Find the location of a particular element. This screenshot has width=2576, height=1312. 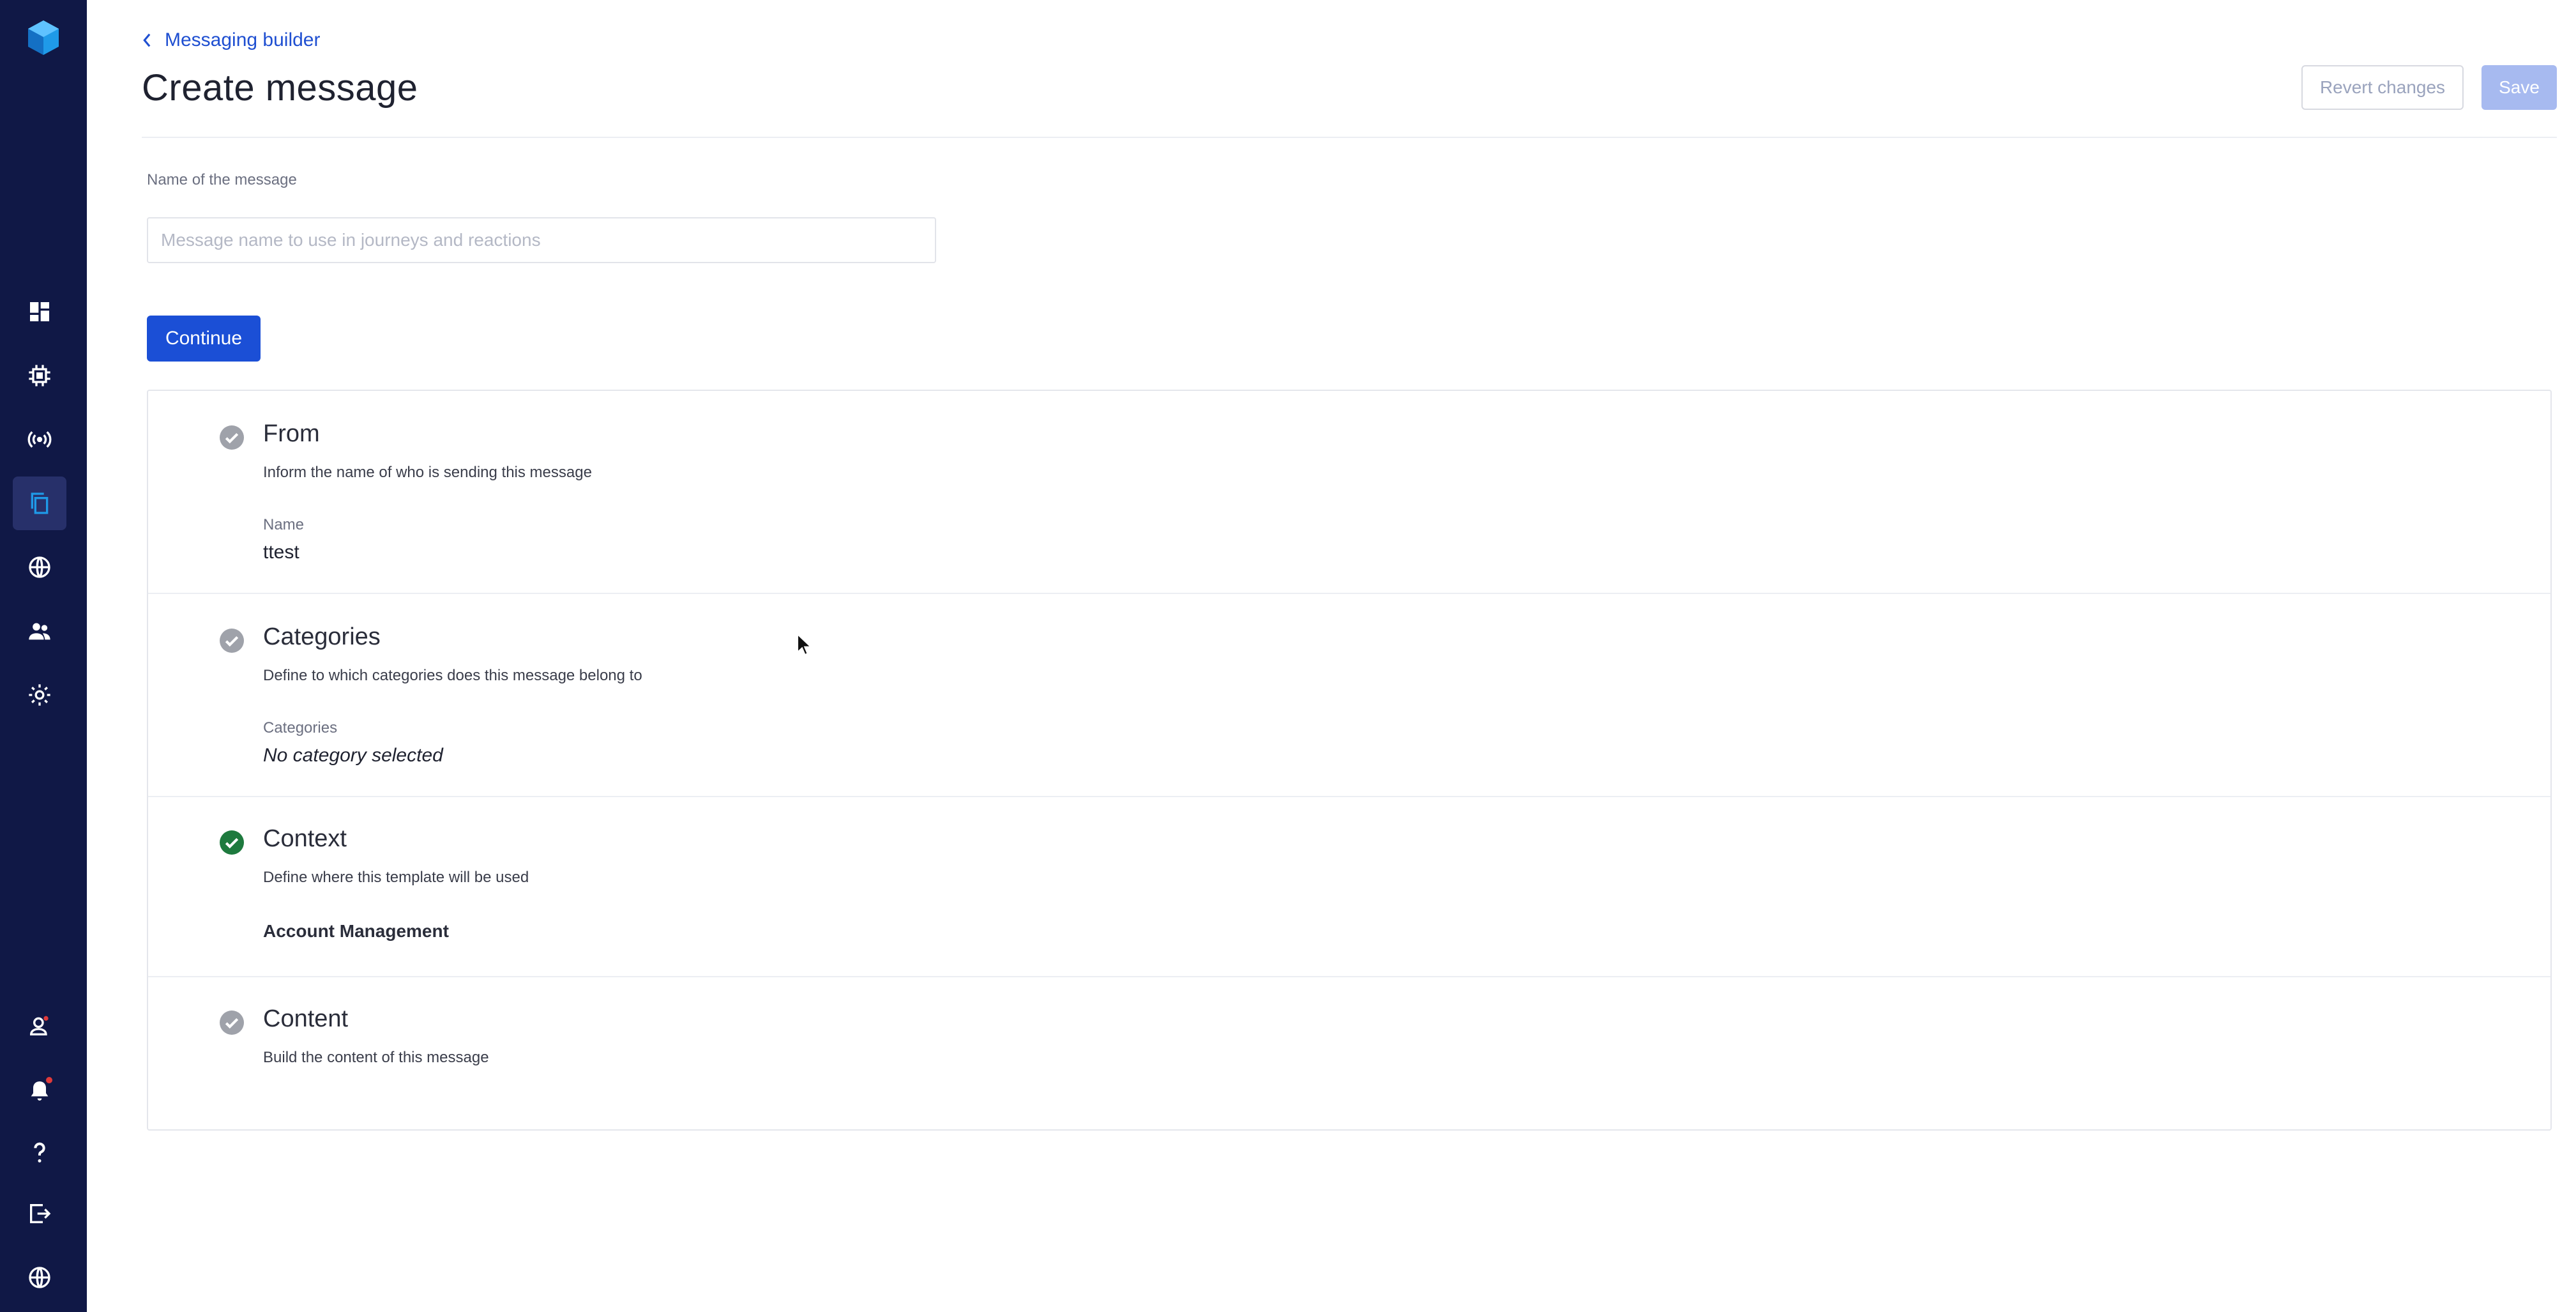

chip-icon is located at coordinates (39, 375).